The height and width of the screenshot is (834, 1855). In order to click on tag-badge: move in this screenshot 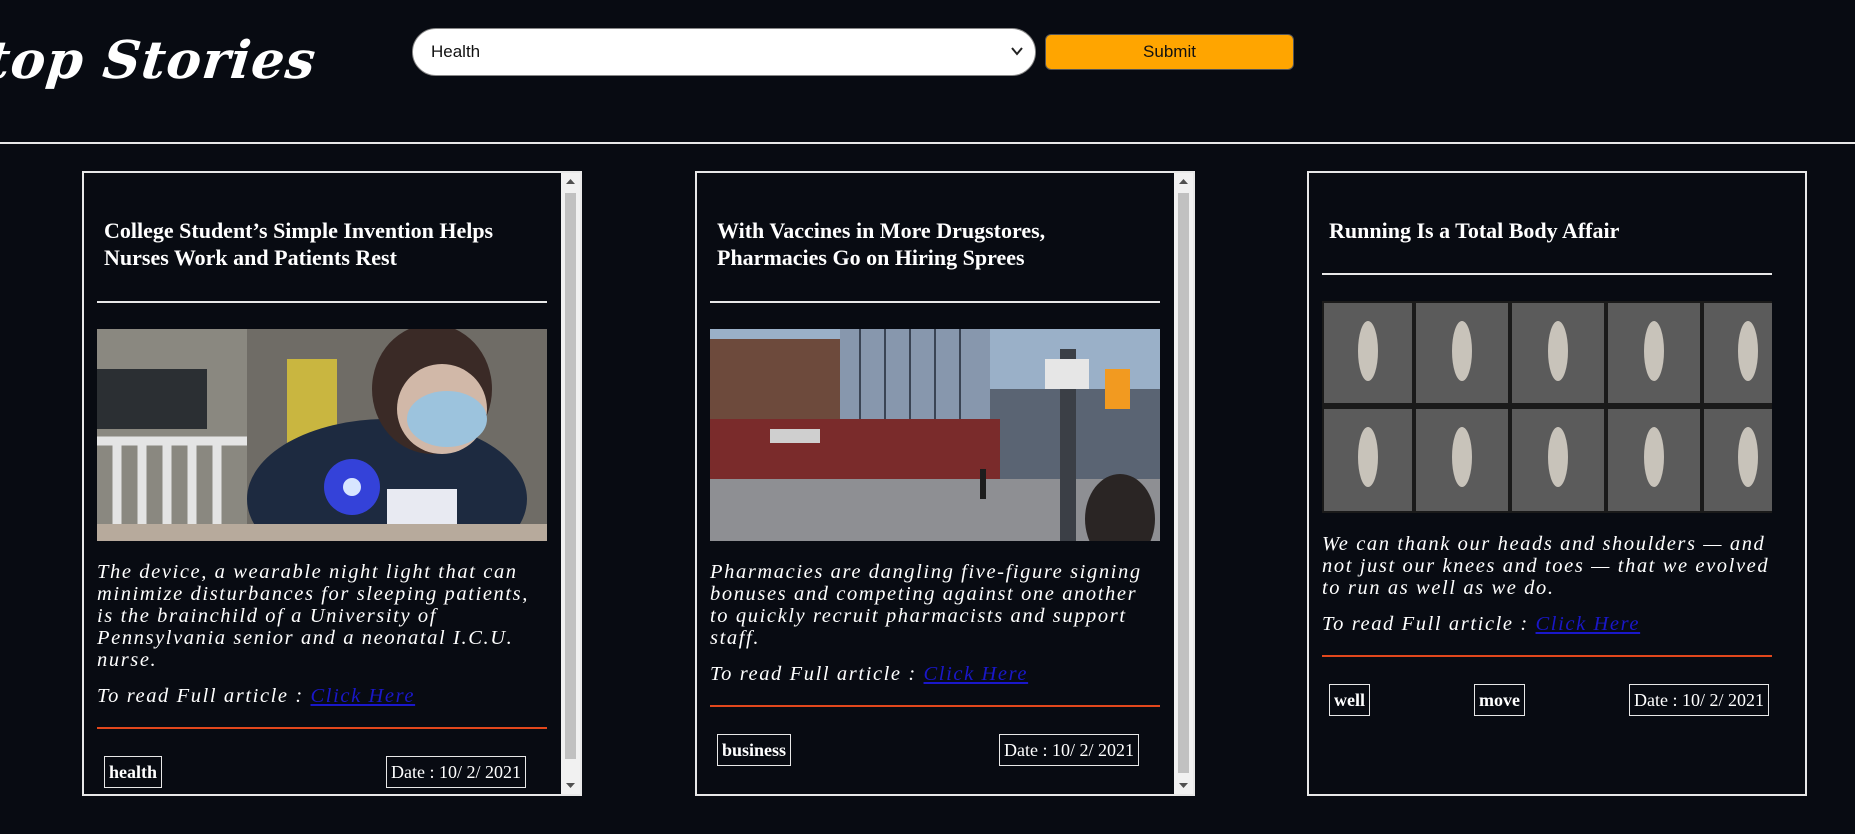, I will do `click(1499, 700)`.